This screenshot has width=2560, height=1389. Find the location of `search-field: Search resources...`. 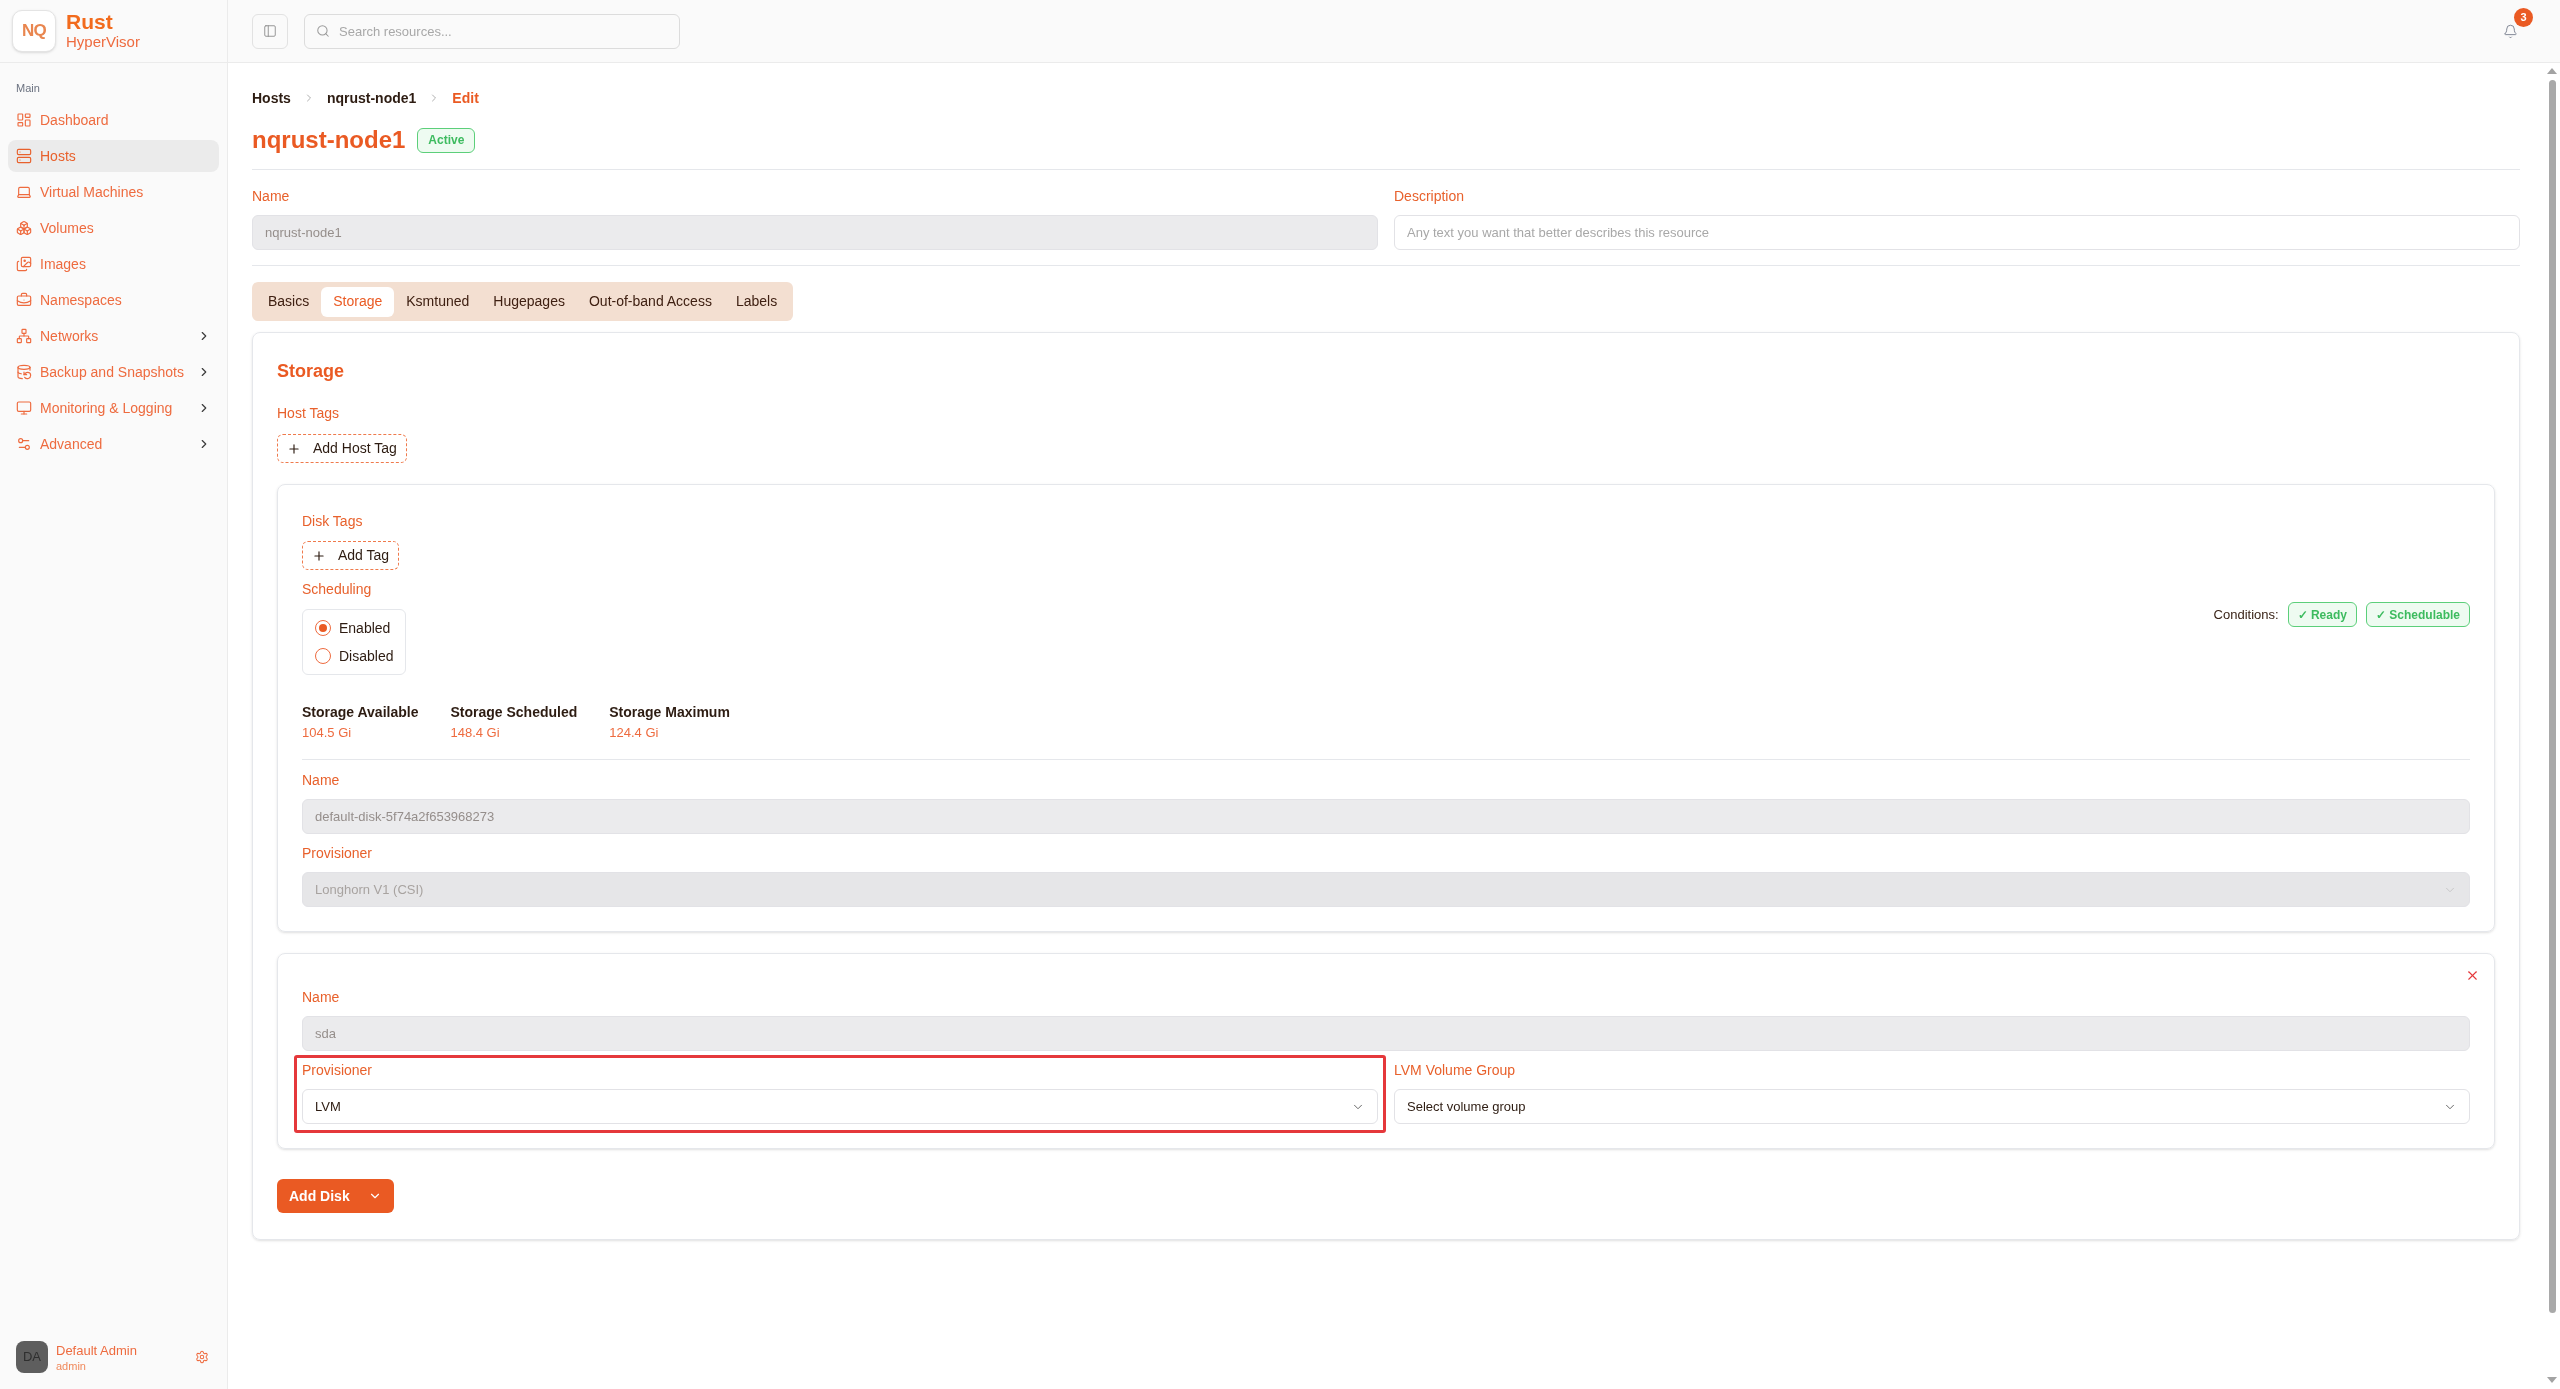

search-field: Search resources... is located at coordinates (492, 31).